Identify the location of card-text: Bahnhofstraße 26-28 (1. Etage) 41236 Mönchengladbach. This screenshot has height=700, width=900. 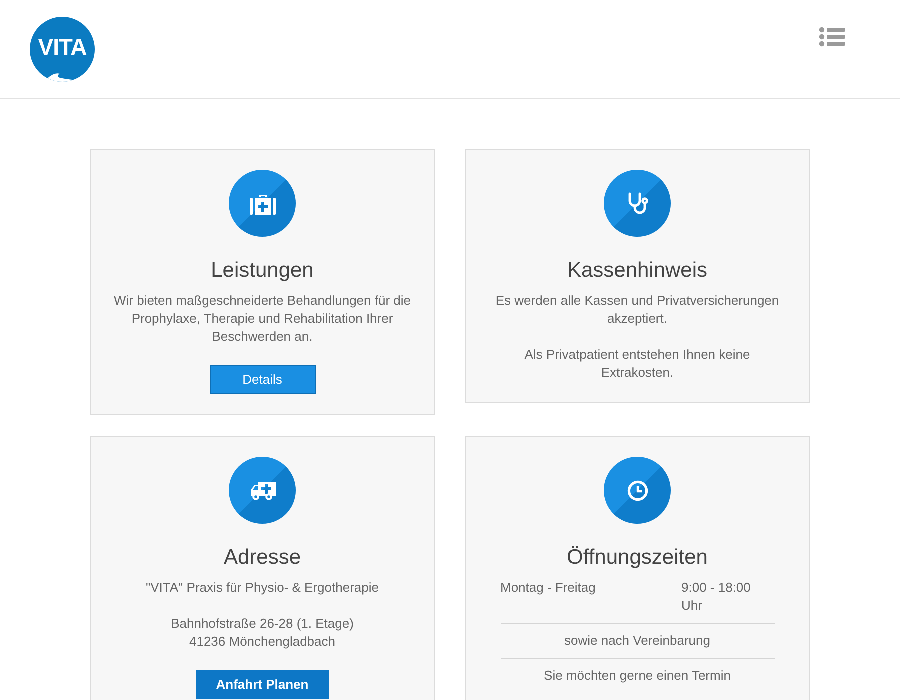
(262, 633).